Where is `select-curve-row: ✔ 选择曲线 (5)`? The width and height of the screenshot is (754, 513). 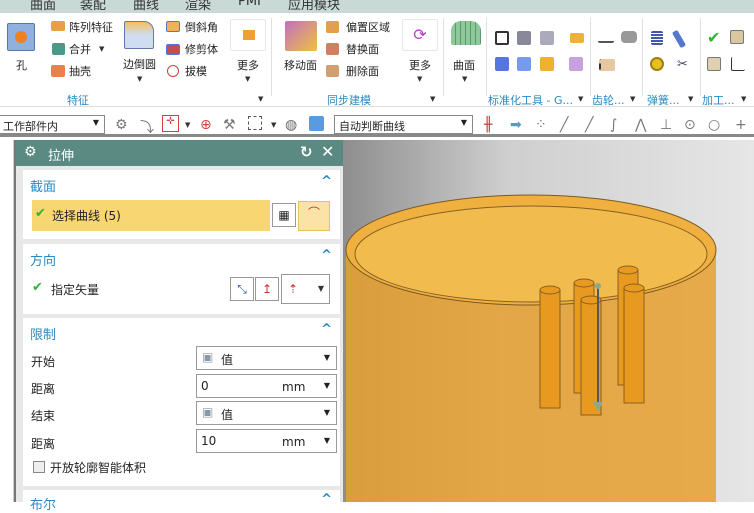
select-curve-row: ✔ 选择曲线 (5) is located at coordinates (151, 215).